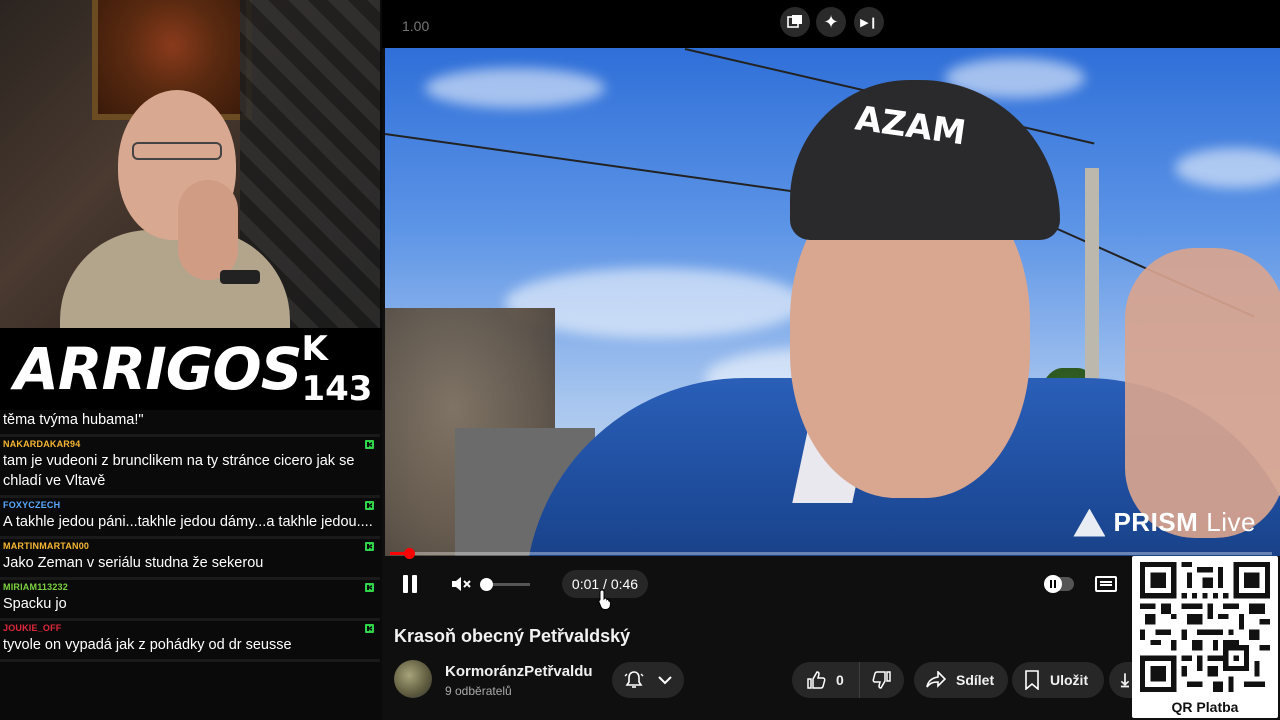  I want to click on prism-live-watermark: PRISM Live, so click(1164, 522).